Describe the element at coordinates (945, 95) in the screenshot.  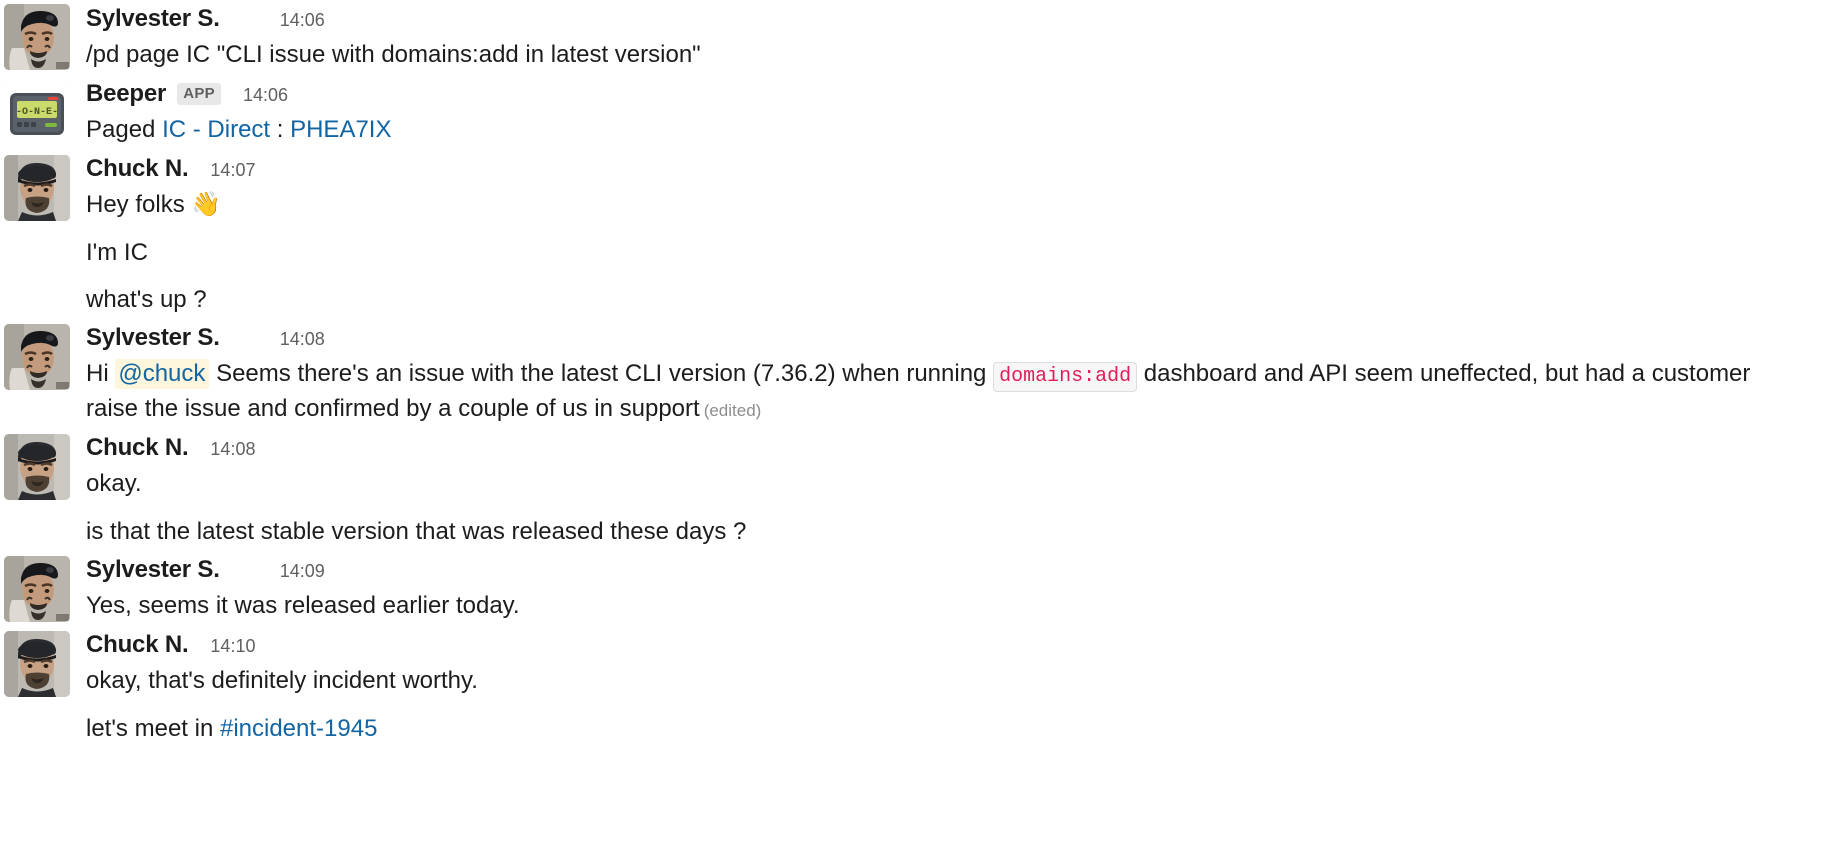
I see `message-header: Beeper APP 14:06` at that location.